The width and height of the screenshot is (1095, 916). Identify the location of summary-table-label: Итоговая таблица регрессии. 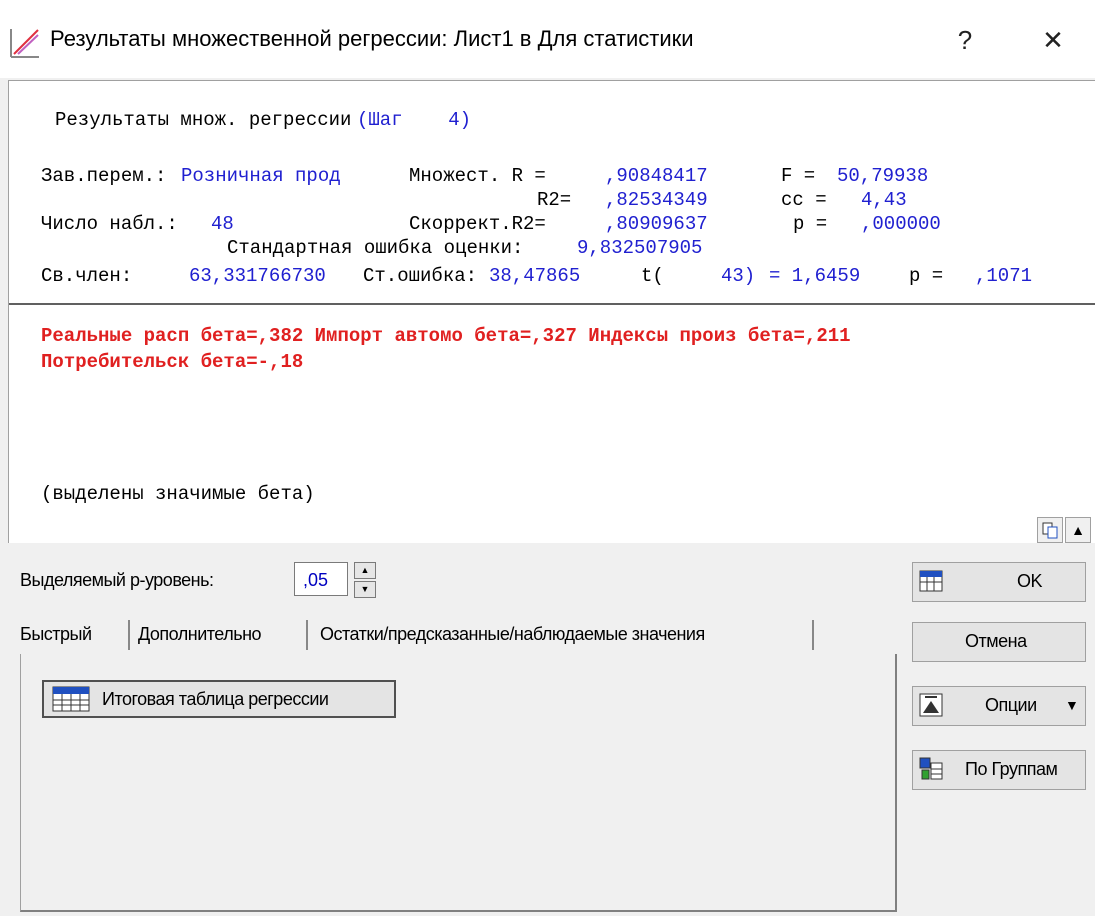
(215, 699).